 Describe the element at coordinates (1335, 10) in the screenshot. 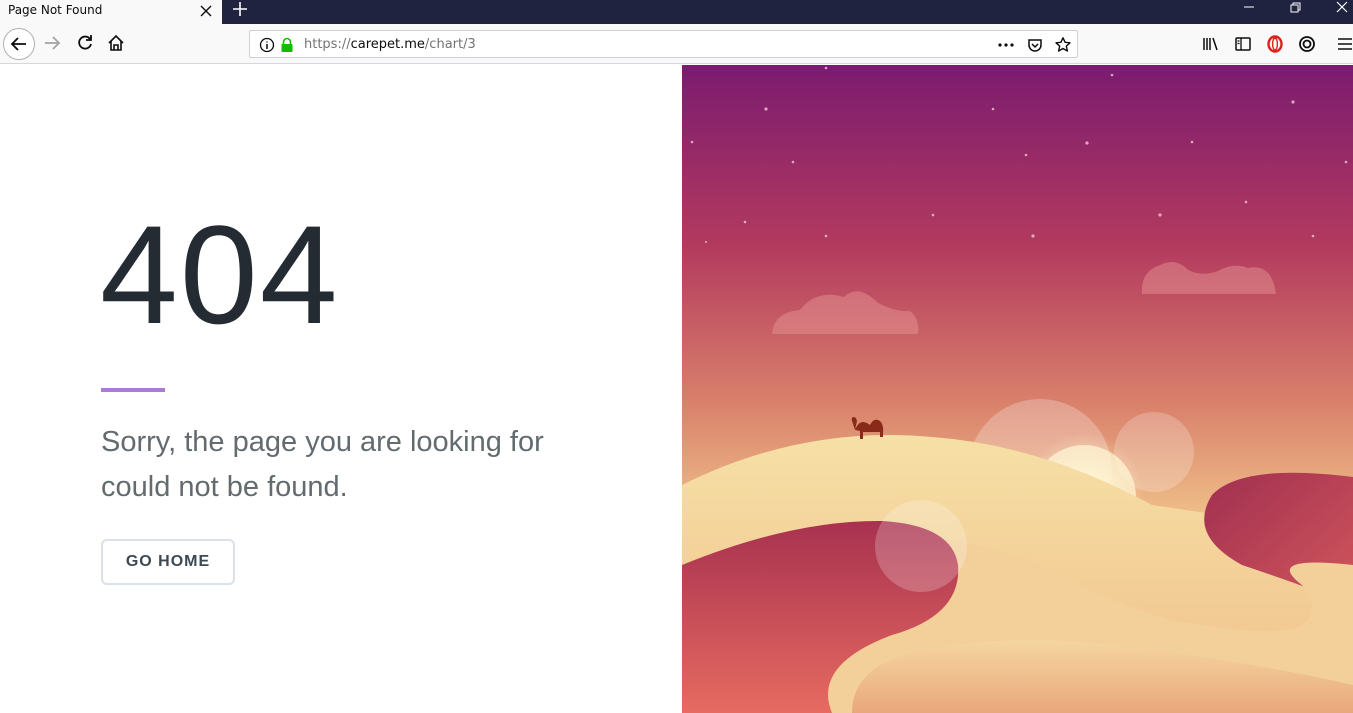

I see `window-close-icon` at that location.